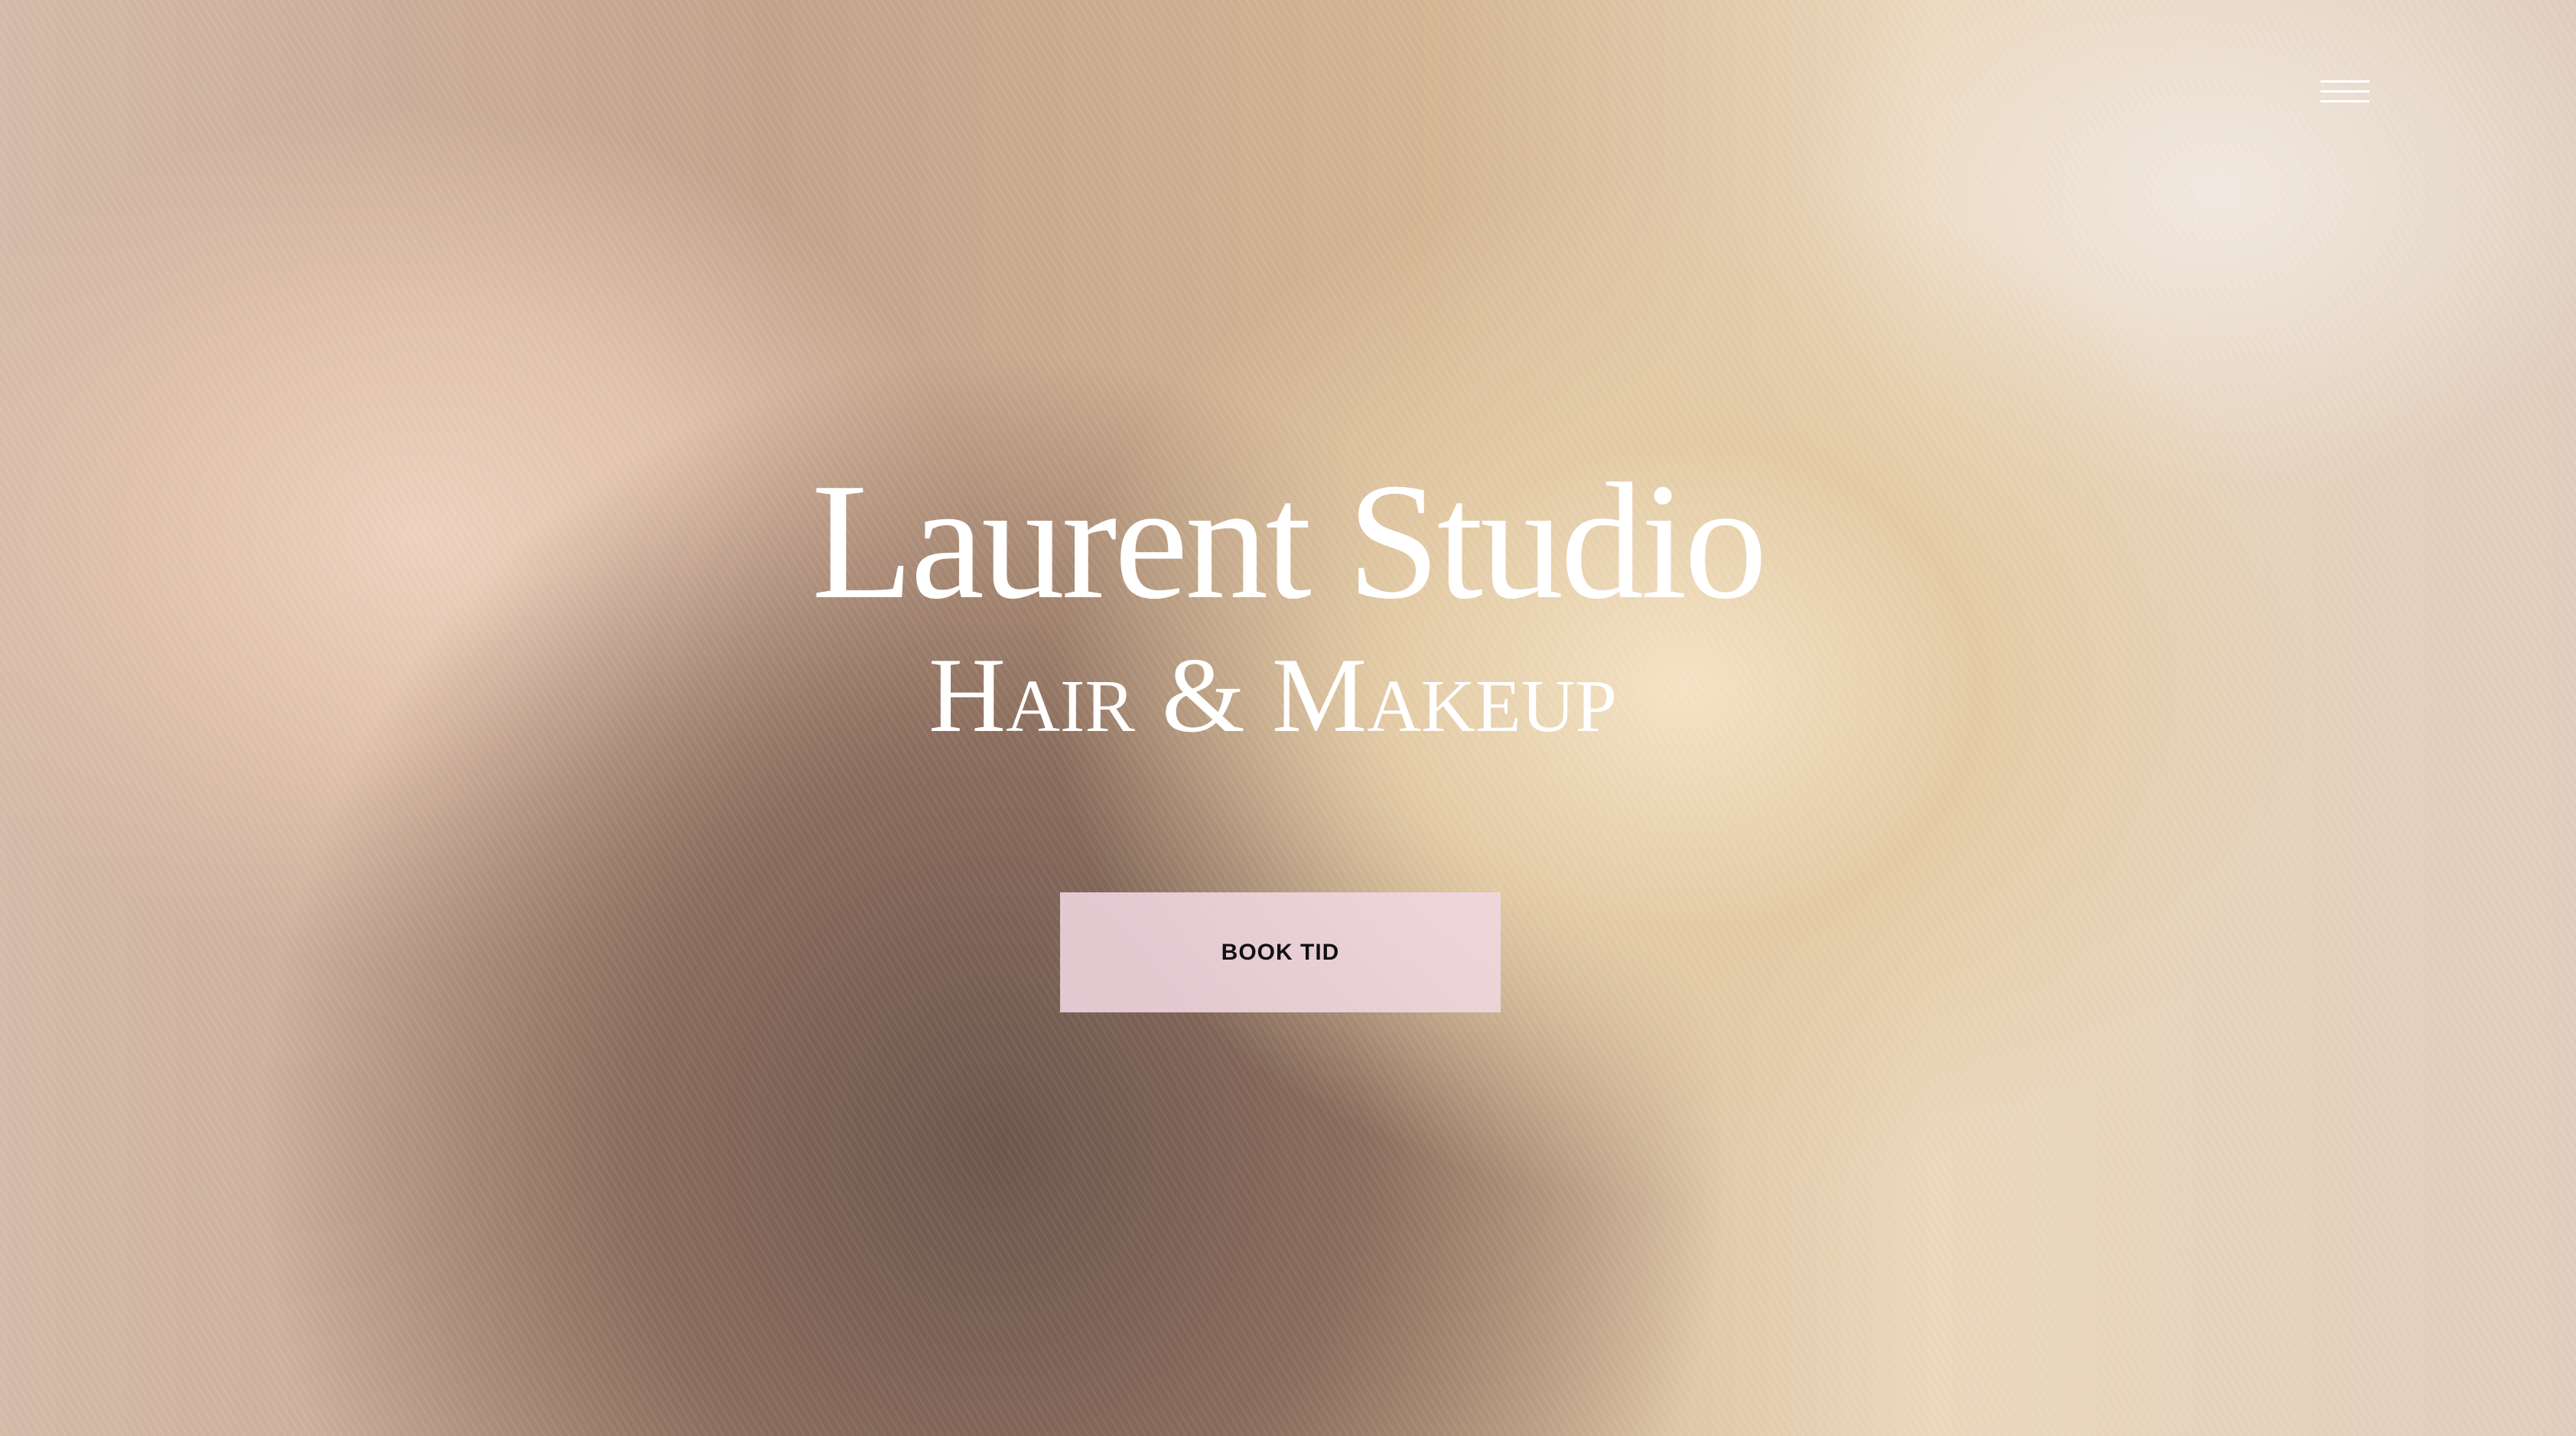 Image resolution: width=2576 pixels, height=1436 pixels. I want to click on hamburger-menu-icon, so click(2345, 91).